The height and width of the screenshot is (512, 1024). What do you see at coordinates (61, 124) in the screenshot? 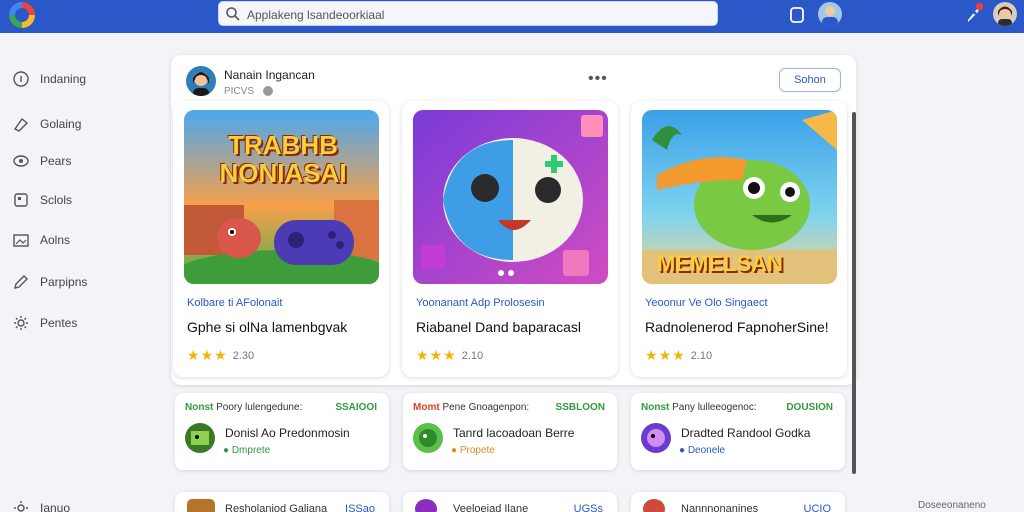
I see `sidebar-item-label: Golaing` at bounding box center [61, 124].